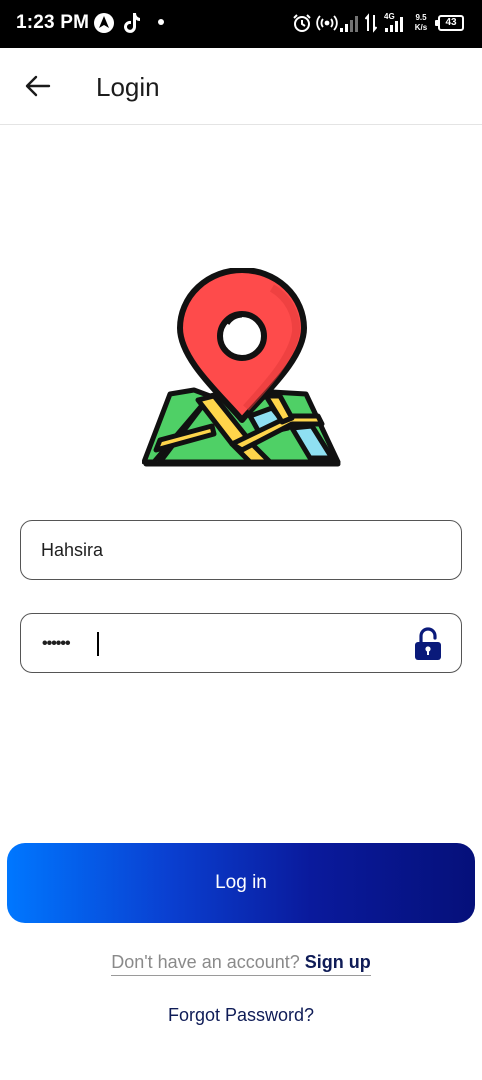  Describe the element at coordinates (241, 86) in the screenshot. I see `app-bar: Login` at that location.